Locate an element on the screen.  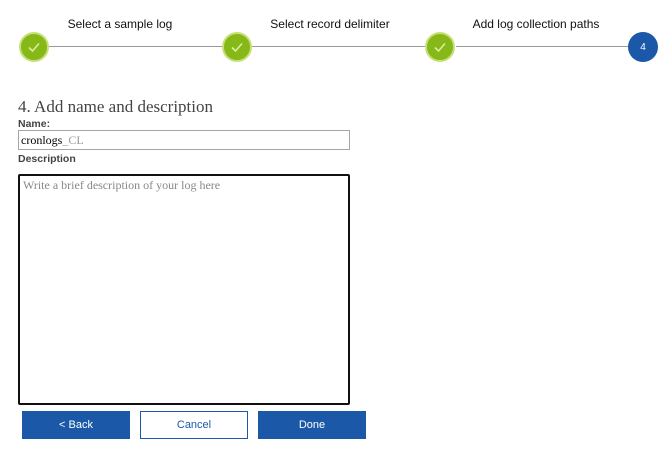
name-suffix: _CL is located at coordinates (73, 140).